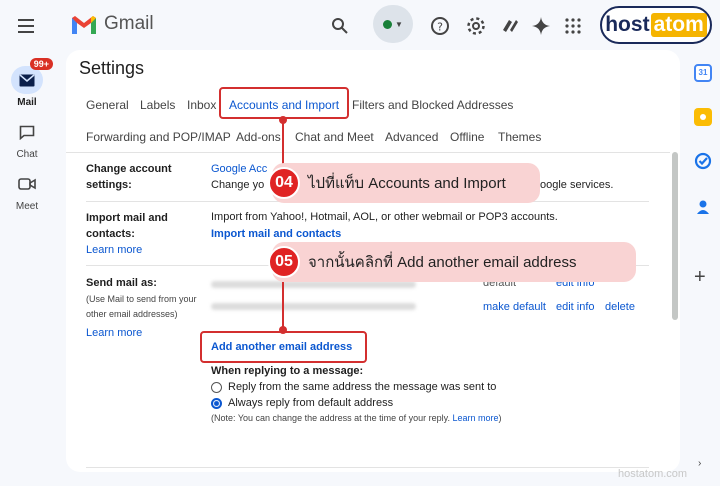  I want to click on tabs-divider, so click(368, 152).